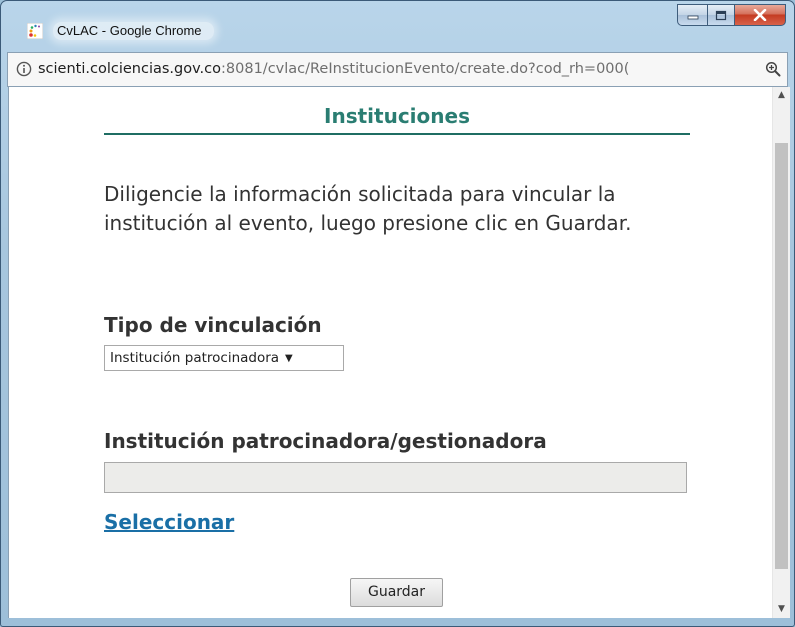  Describe the element at coordinates (133, 31) in the screenshot. I see `window-title: CvLAC - Google Chrome` at that location.